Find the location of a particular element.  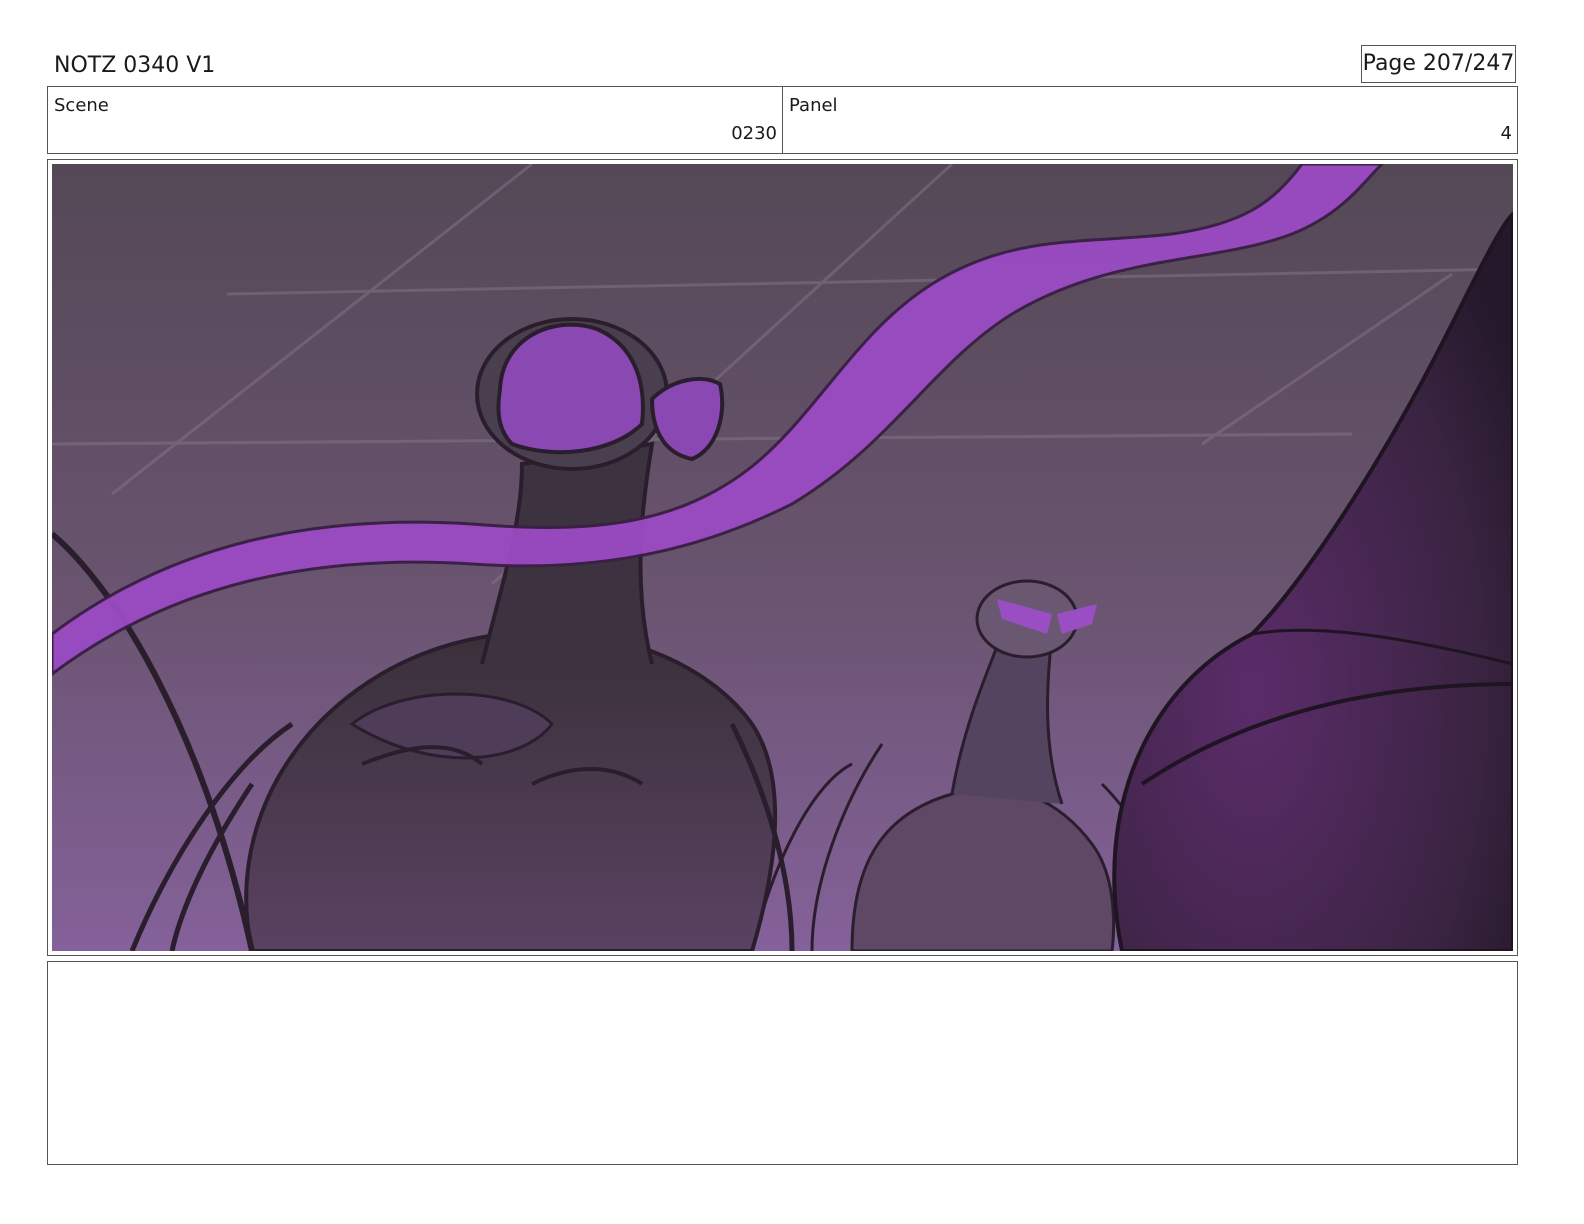

scene-panel-info-row: Scene 0230 Panel 4 is located at coordinates (782, 120).